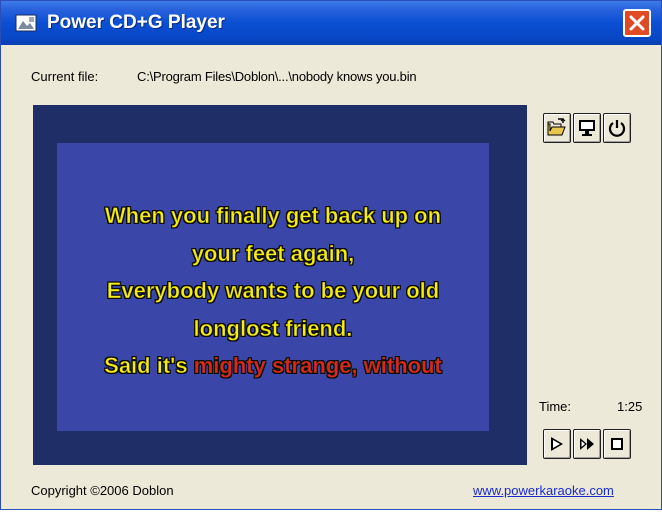  What do you see at coordinates (102, 490) in the screenshot?
I see `copyright-text: Copyright ©2006 Doblon` at bounding box center [102, 490].